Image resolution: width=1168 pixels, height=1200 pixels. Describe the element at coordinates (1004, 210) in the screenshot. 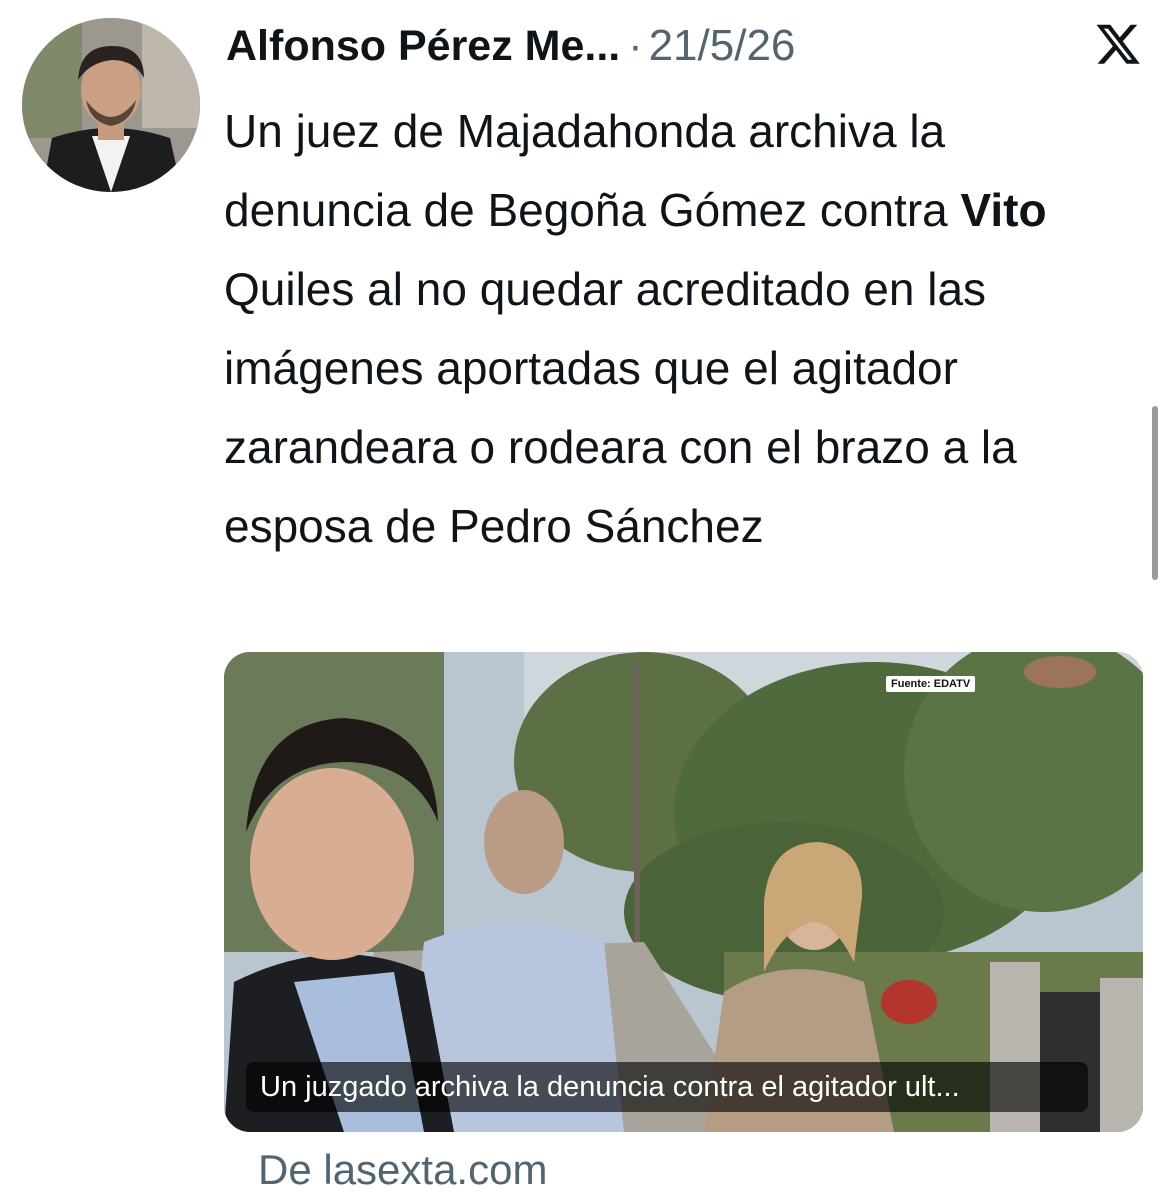

I see `tweet-text-bold: Vito` at that location.